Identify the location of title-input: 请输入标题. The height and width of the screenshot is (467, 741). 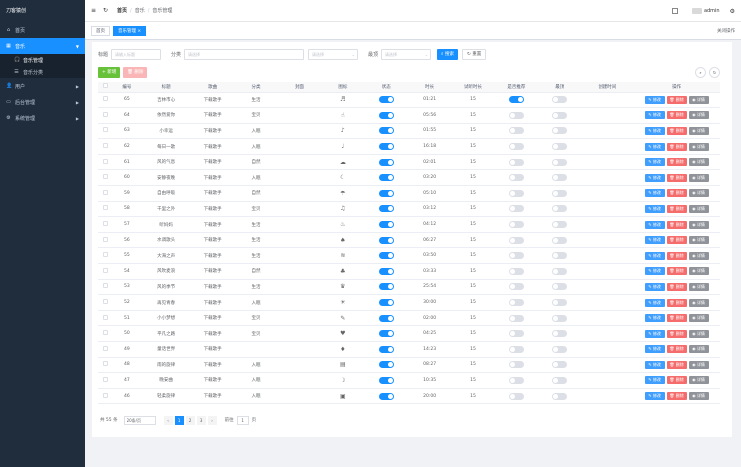
(136, 54).